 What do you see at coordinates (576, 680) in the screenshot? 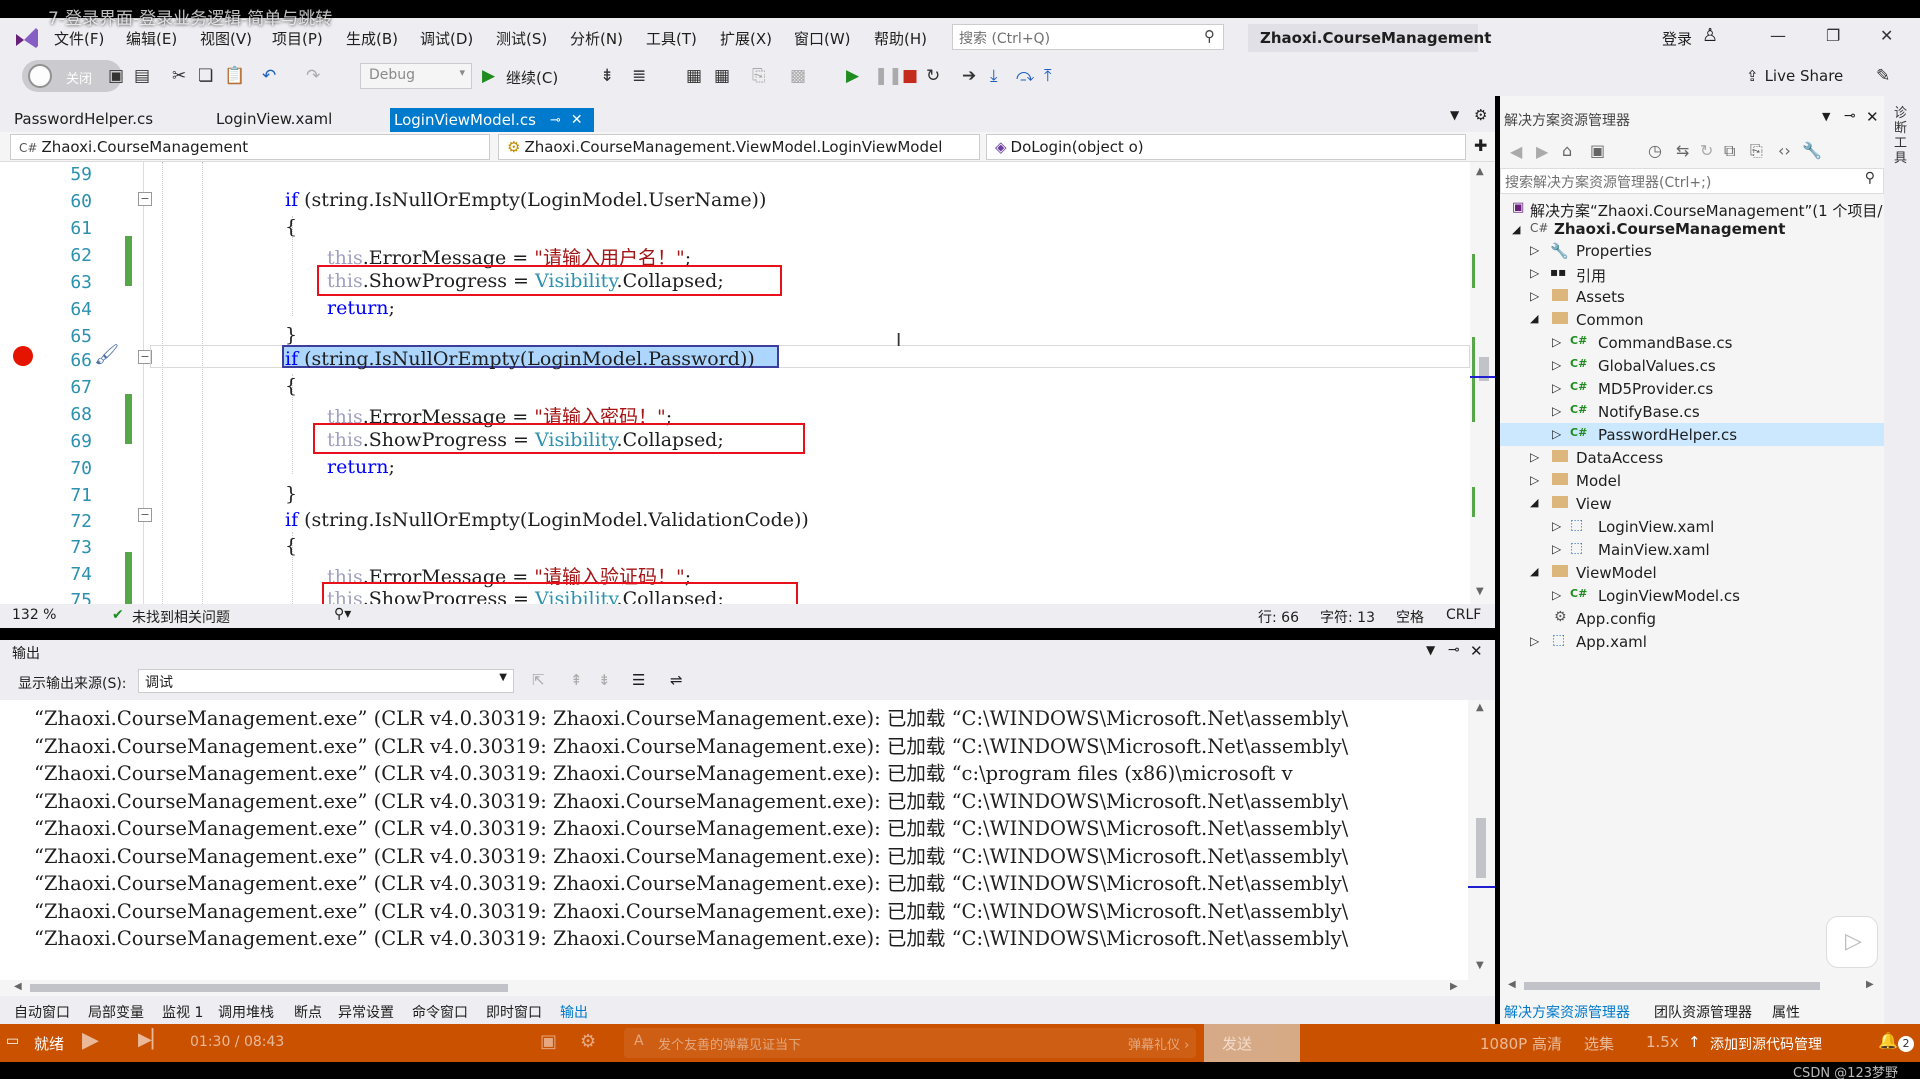
I see `prev-message-icon: ⇞` at bounding box center [576, 680].